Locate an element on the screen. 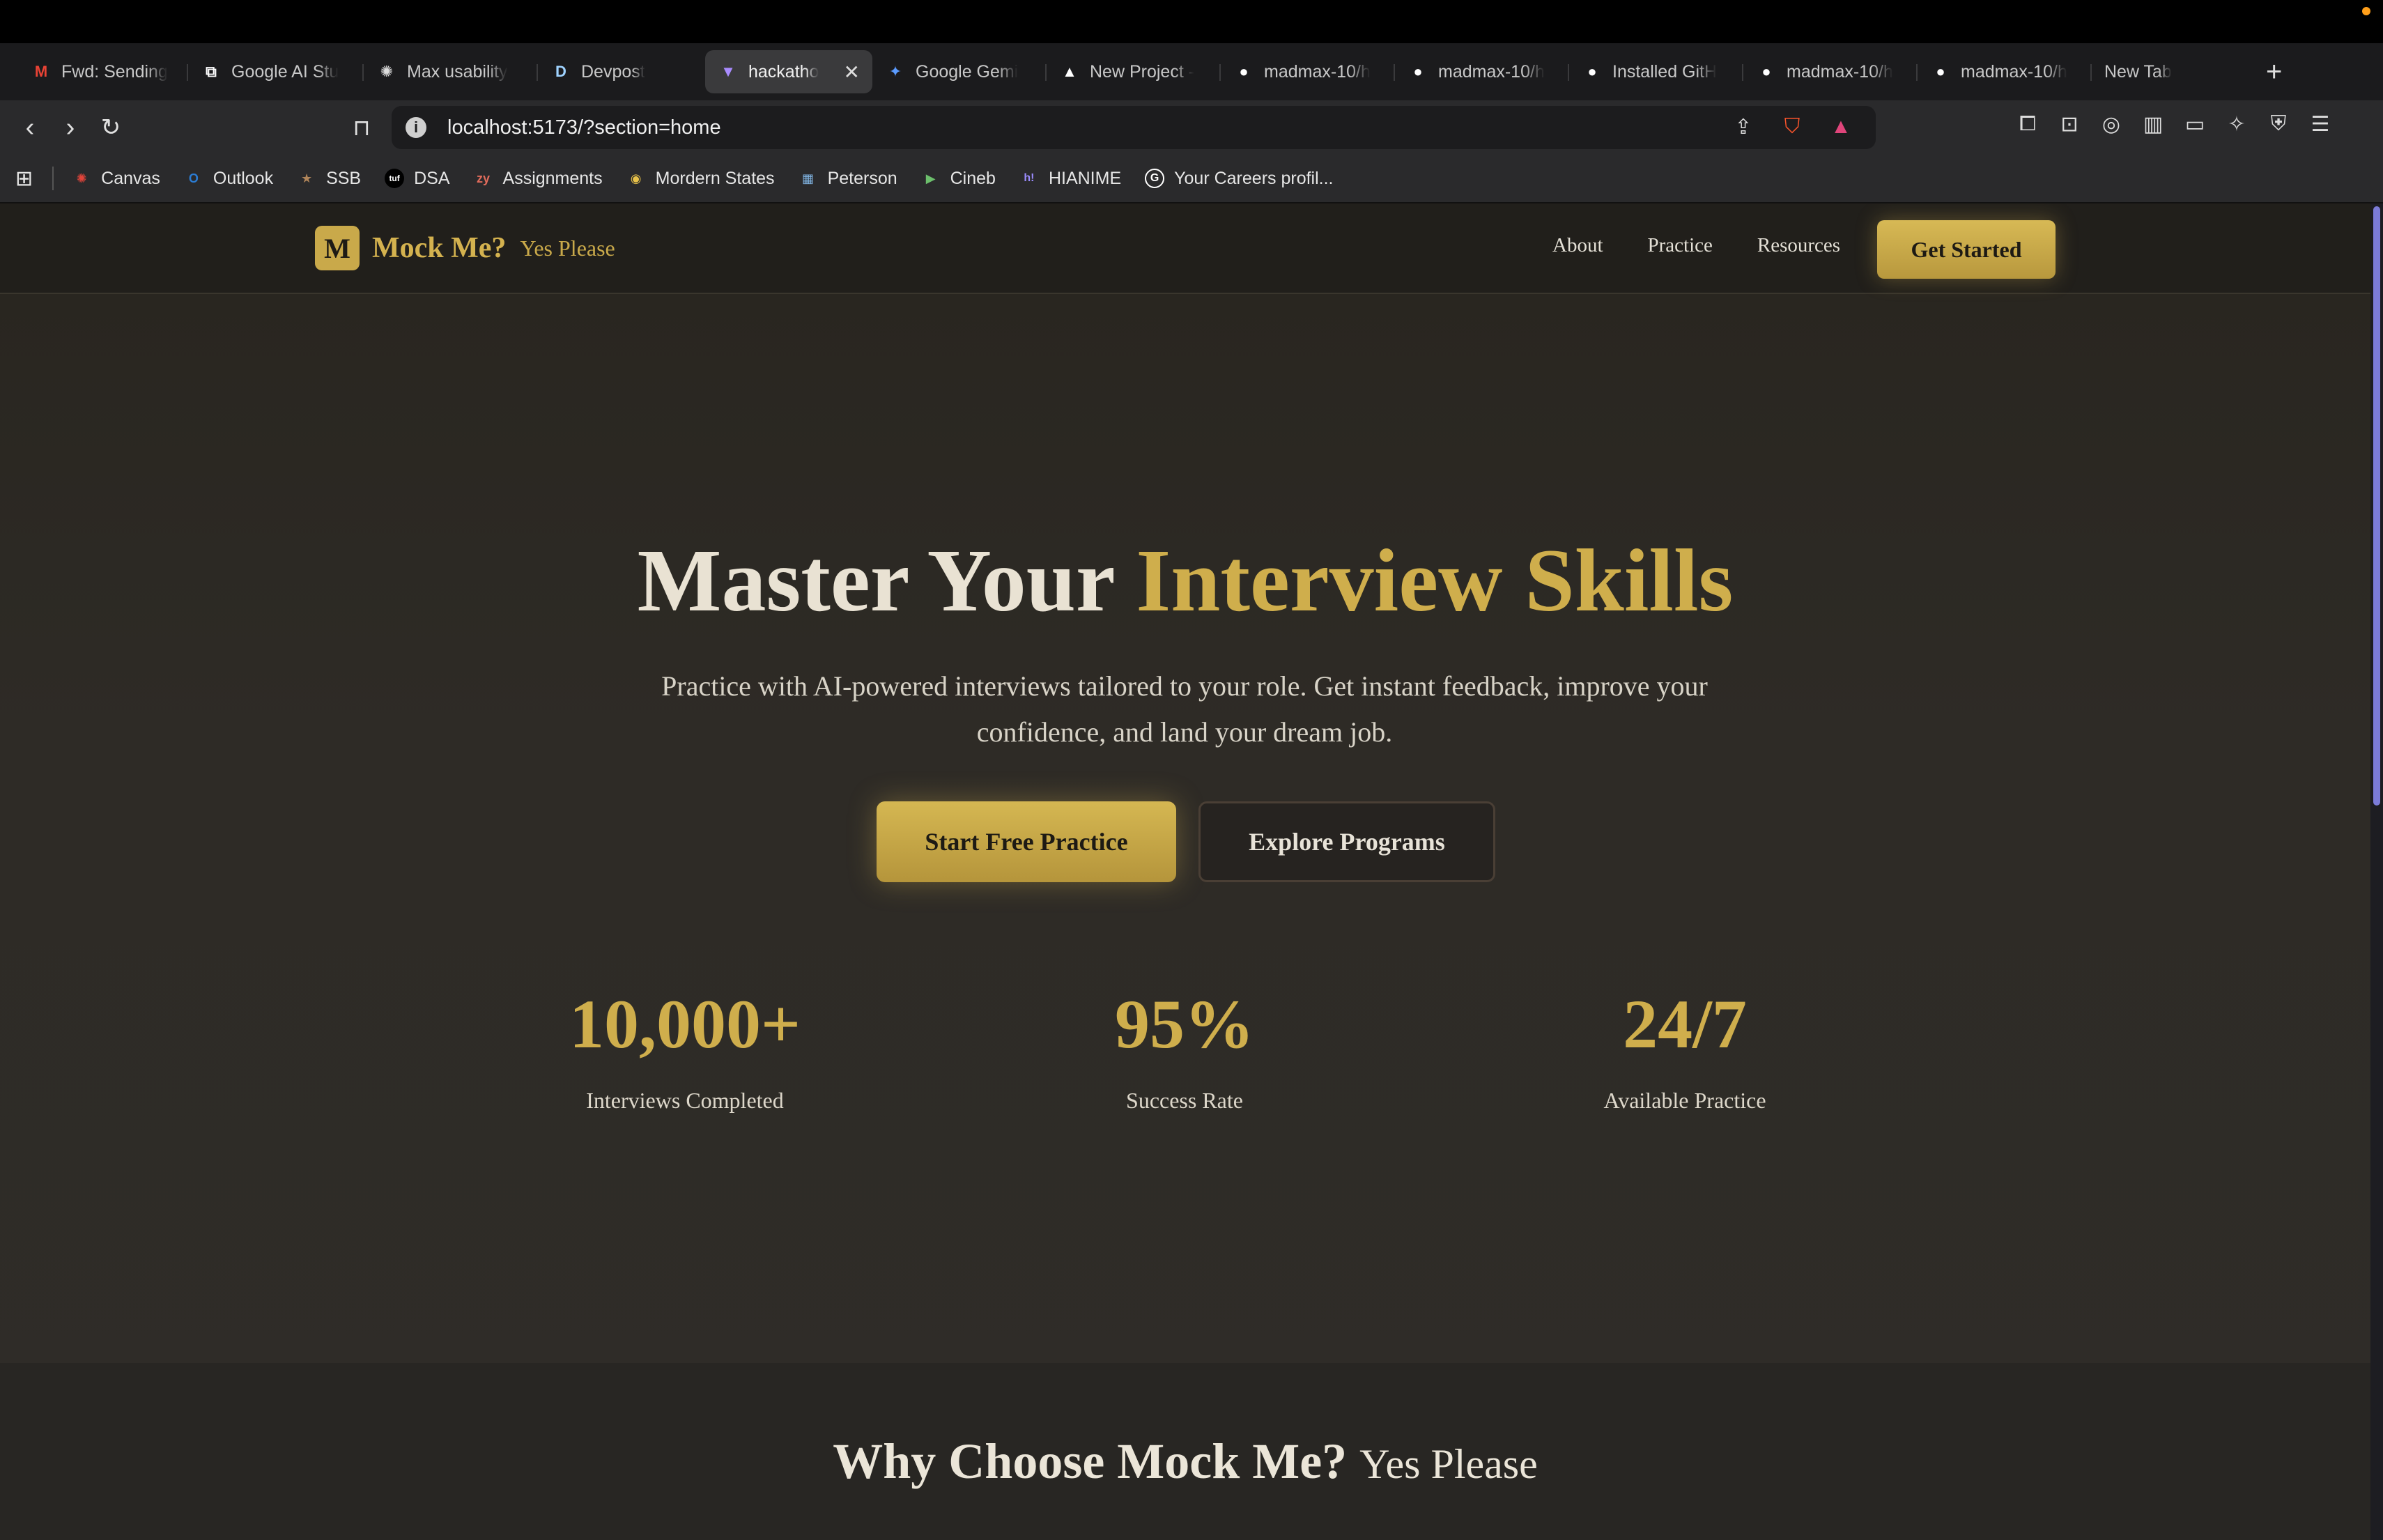  leo-ai-icon: ◎ is located at coordinates (2111, 124).